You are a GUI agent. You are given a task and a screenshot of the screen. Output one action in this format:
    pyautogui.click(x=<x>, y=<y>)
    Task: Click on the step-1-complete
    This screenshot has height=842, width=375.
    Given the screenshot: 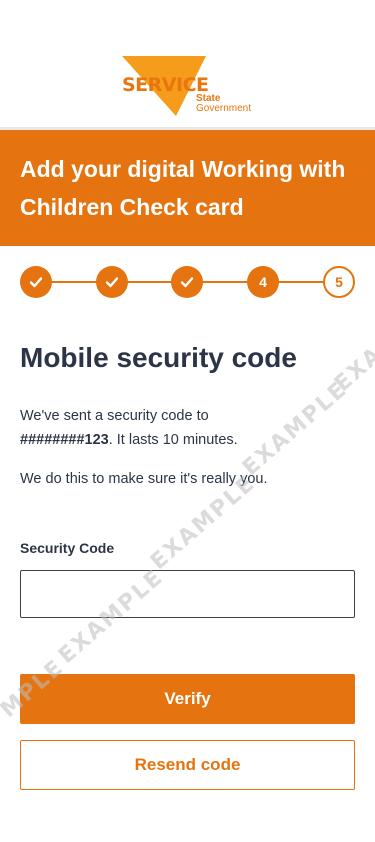 What is the action you would take?
    pyautogui.click(x=36, y=282)
    